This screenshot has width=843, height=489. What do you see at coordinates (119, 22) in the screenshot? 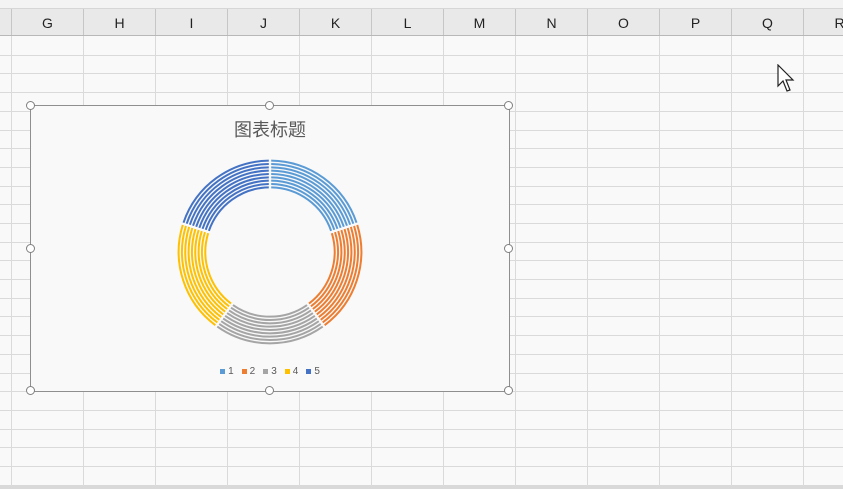
I see `column-header-H: H` at bounding box center [119, 22].